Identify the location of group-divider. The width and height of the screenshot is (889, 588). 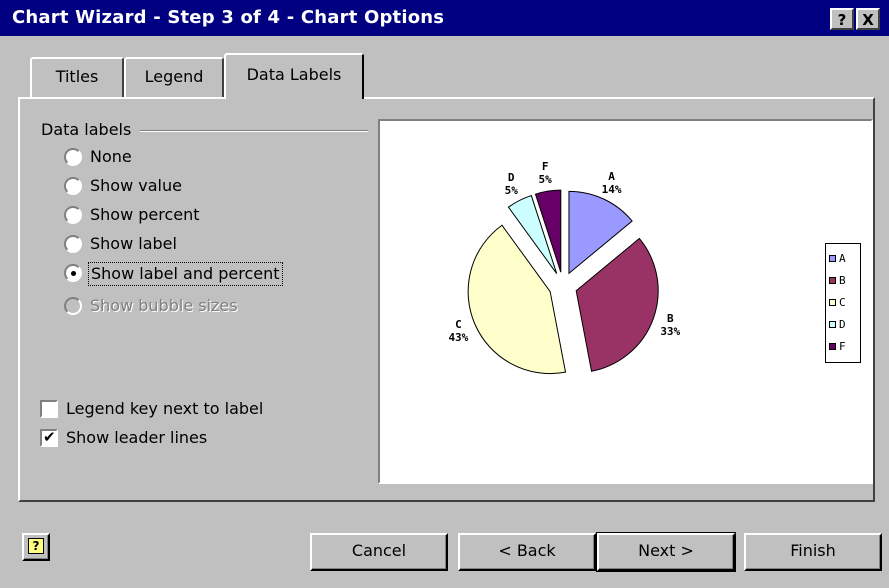
(254, 131).